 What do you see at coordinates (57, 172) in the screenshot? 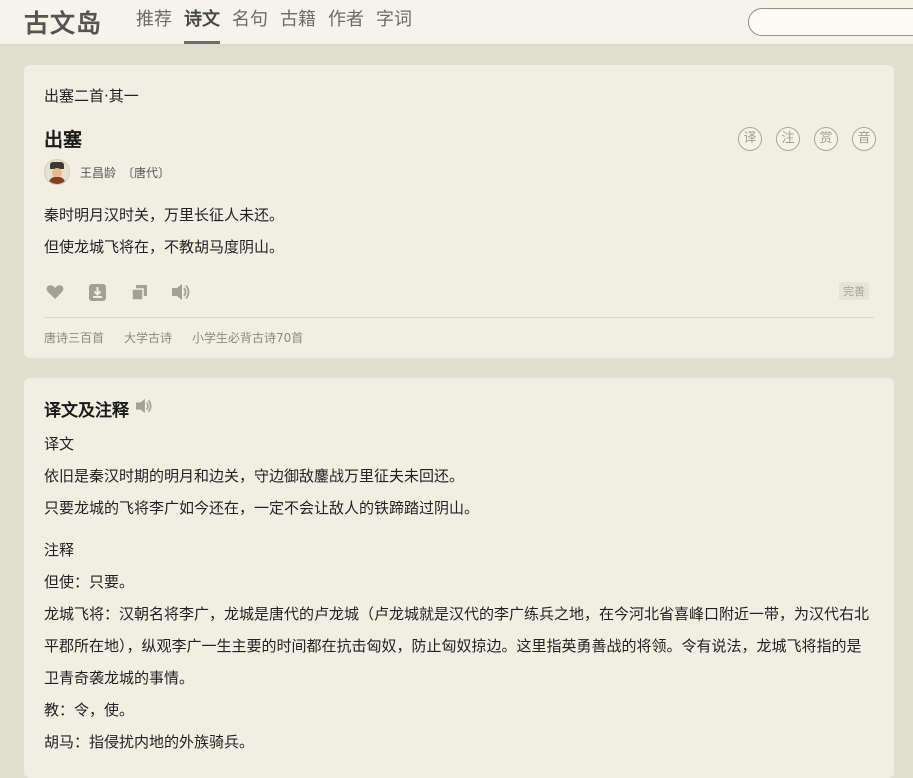
I see `avatar` at bounding box center [57, 172].